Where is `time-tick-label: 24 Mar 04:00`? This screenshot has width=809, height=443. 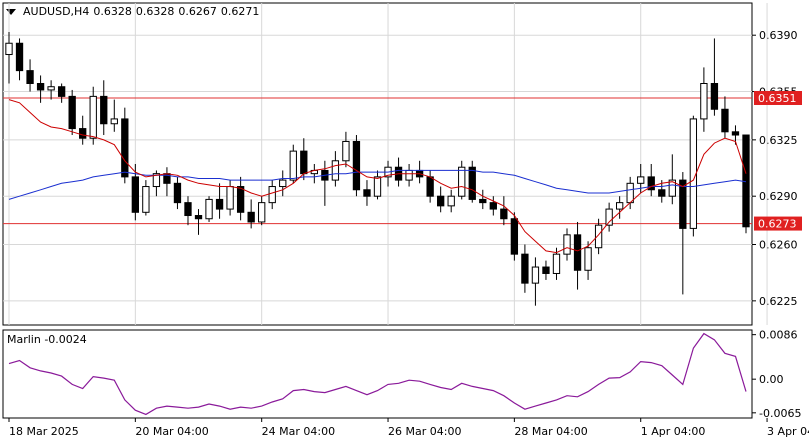
time-tick-label: 24 Mar 04:00 is located at coordinates (298, 431).